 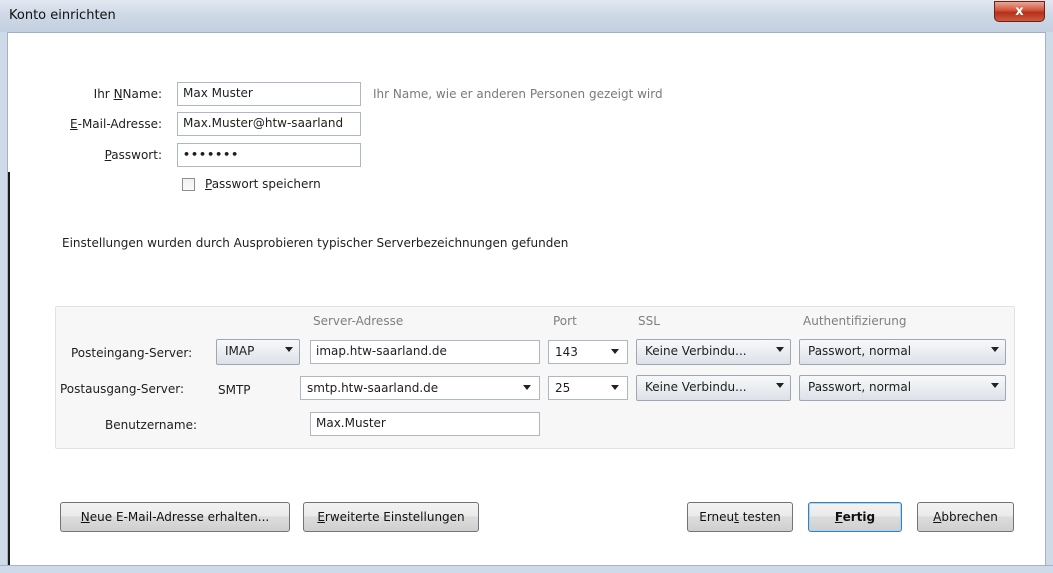 I want to click on outgoing-auth-select: Passwort, normal, so click(x=902, y=388).